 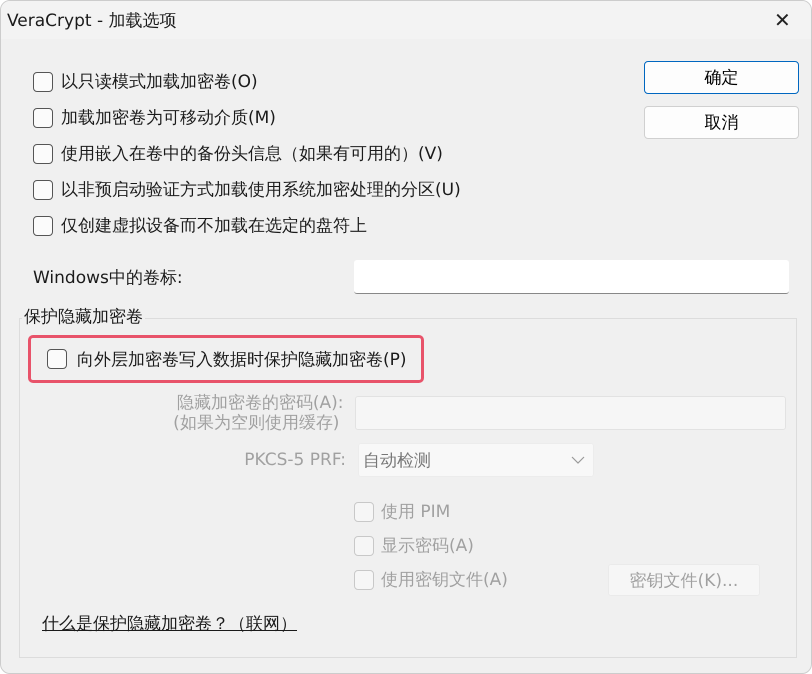 What do you see at coordinates (444, 580) in the screenshot?
I see `option-label: 使用密钥文件(A)` at bounding box center [444, 580].